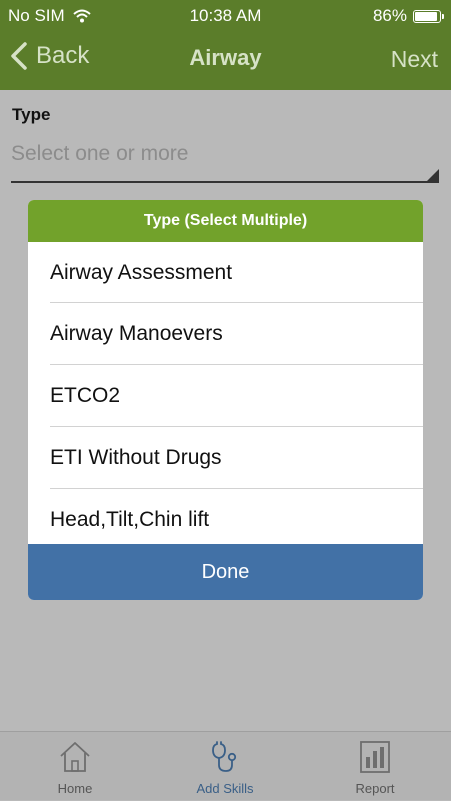 The image size is (451, 801). Describe the element at coordinates (225, 572) in the screenshot. I see `done-button: Done` at that location.